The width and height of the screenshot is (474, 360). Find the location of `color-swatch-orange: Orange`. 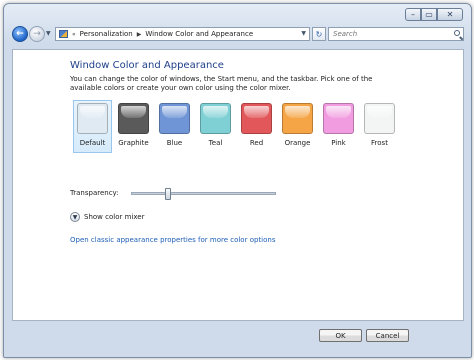

color-swatch-orange: Orange is located at coordinates (297, 126).